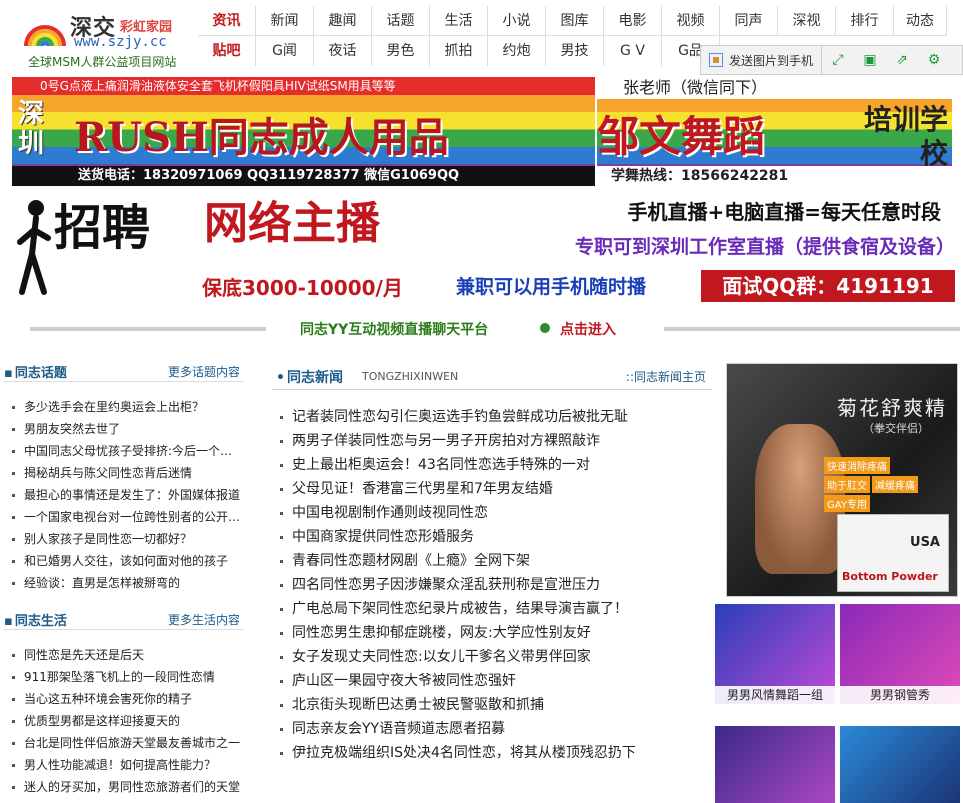 The height and width of the screenshot is (803, 963). What do you see at coordinates (784, 212) in the screenshot?
I see `recruit-schedule: 手机直播+电脑直播=每天任意时段` at bounding box center [784, 212].